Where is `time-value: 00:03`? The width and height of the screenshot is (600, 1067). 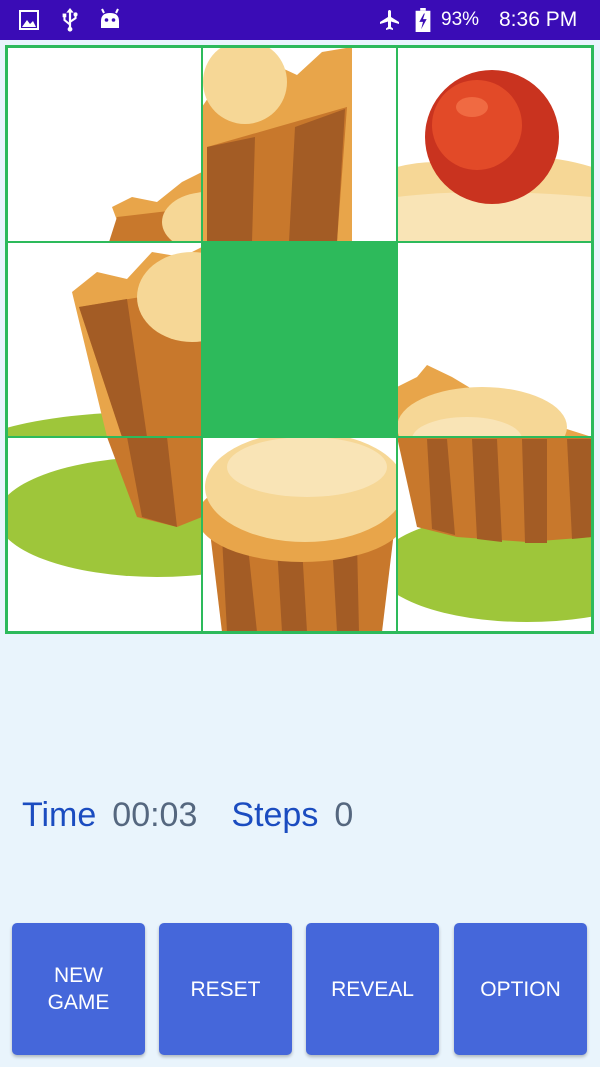
time-value: 00:03 is located at coordinates (155, 815).